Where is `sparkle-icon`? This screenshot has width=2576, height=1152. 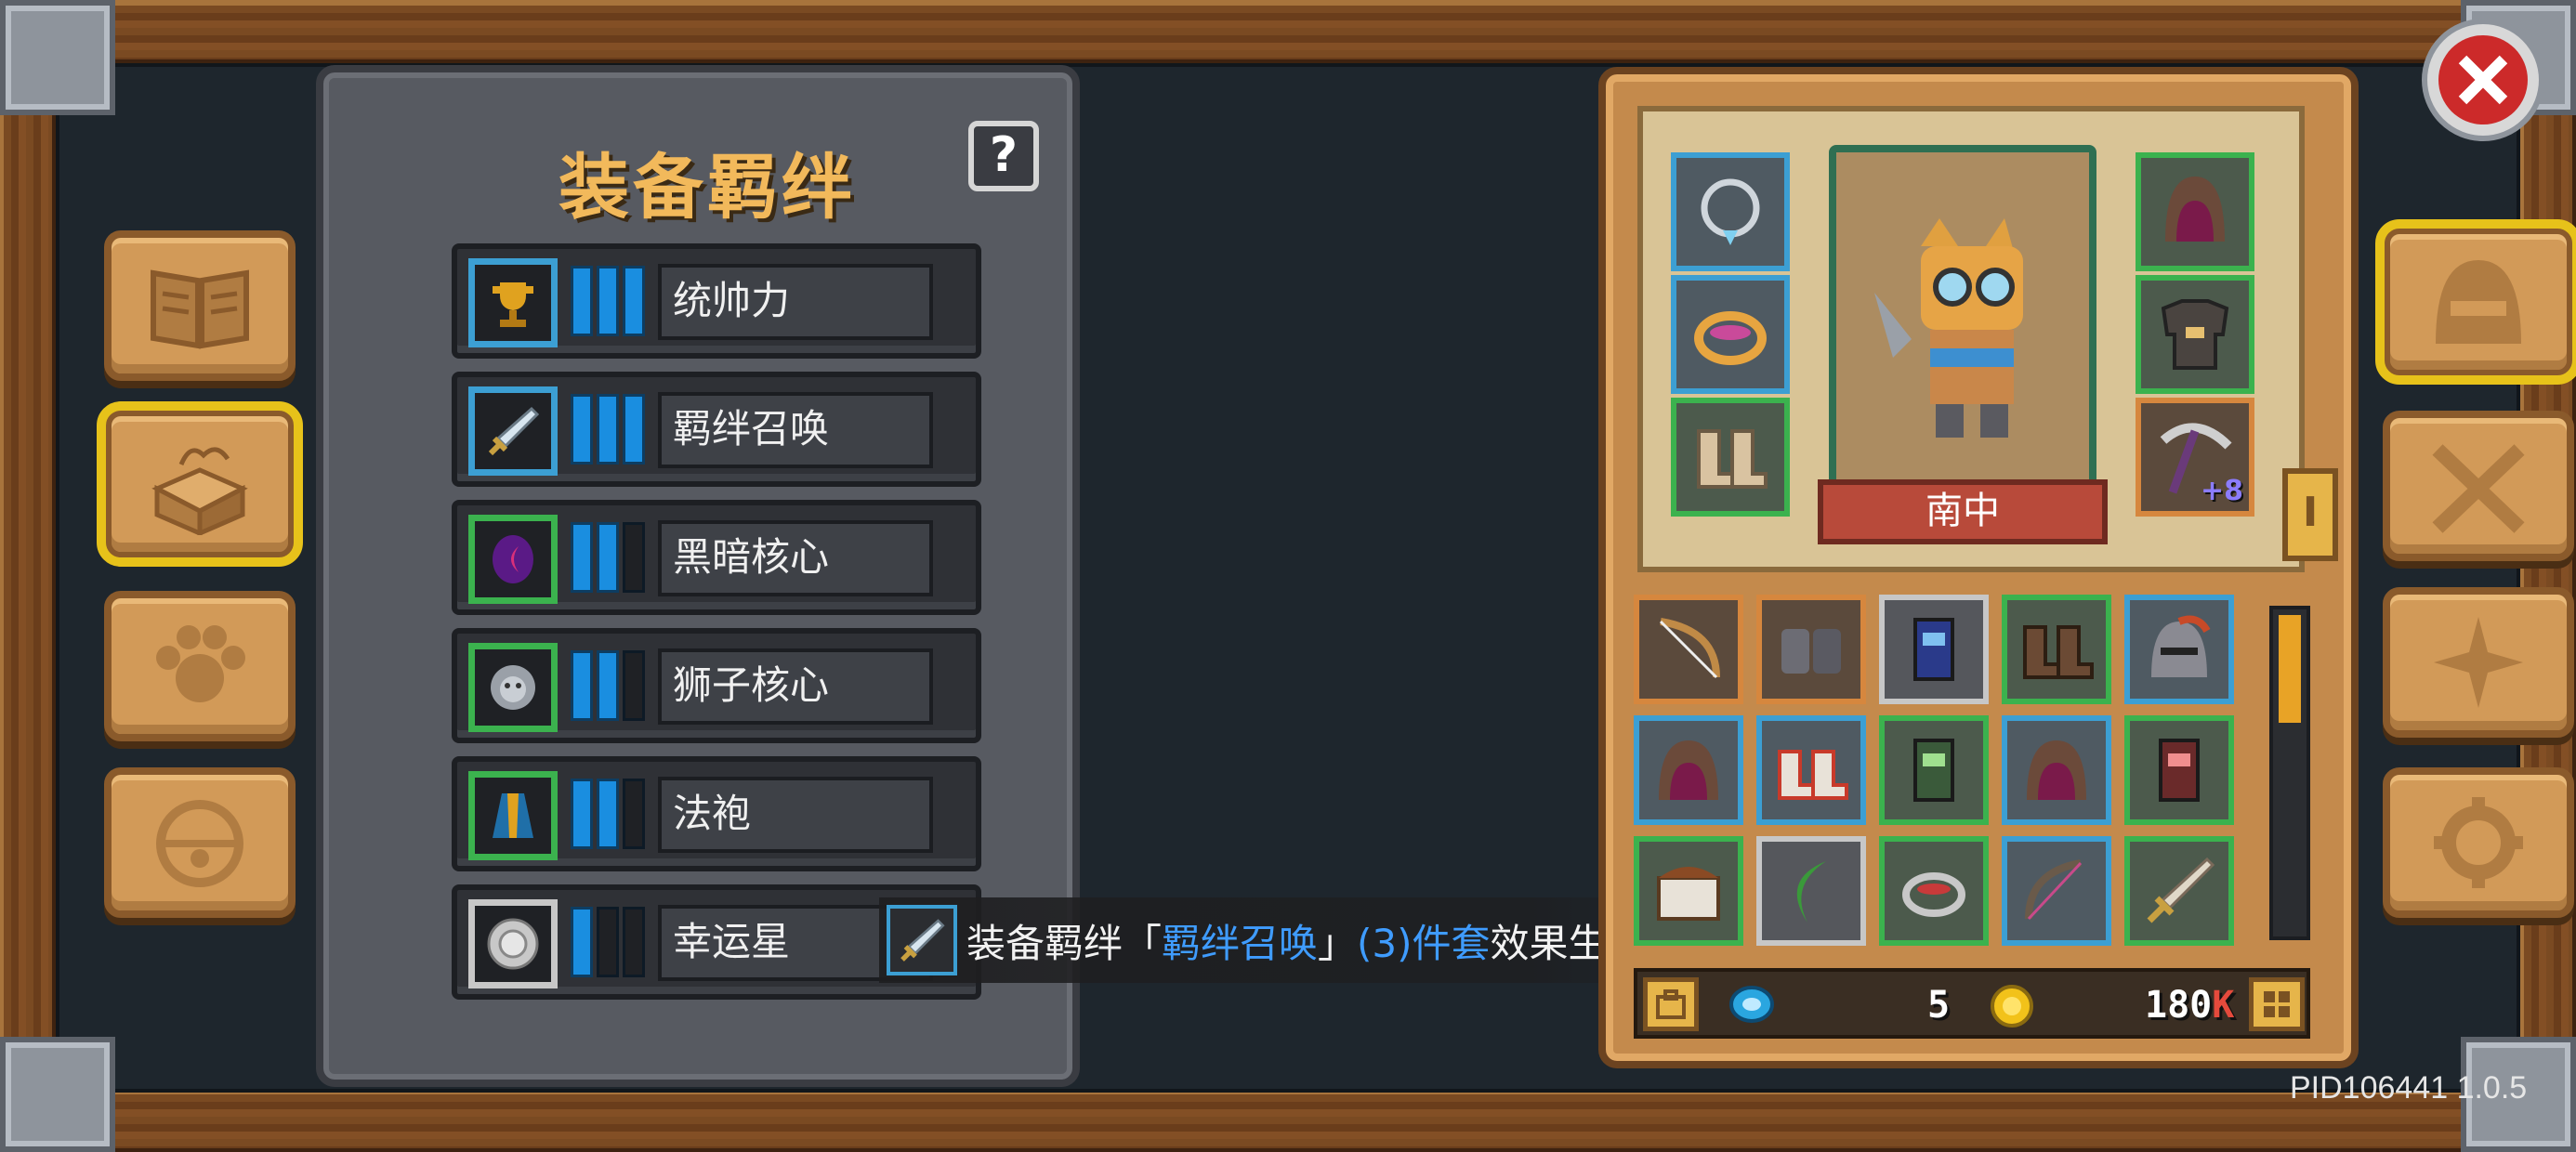
sparkle-icon is located at coordinates (2478, 662).